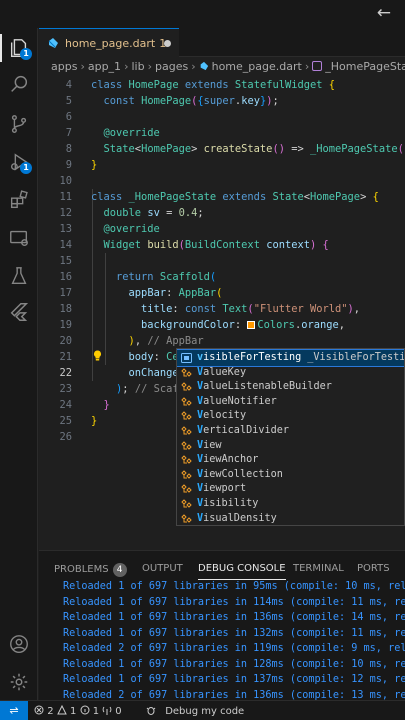 The width and height of the screenshot is (405, 720). I want to click on breadcrumb-item: app_1, so click(104, 66).